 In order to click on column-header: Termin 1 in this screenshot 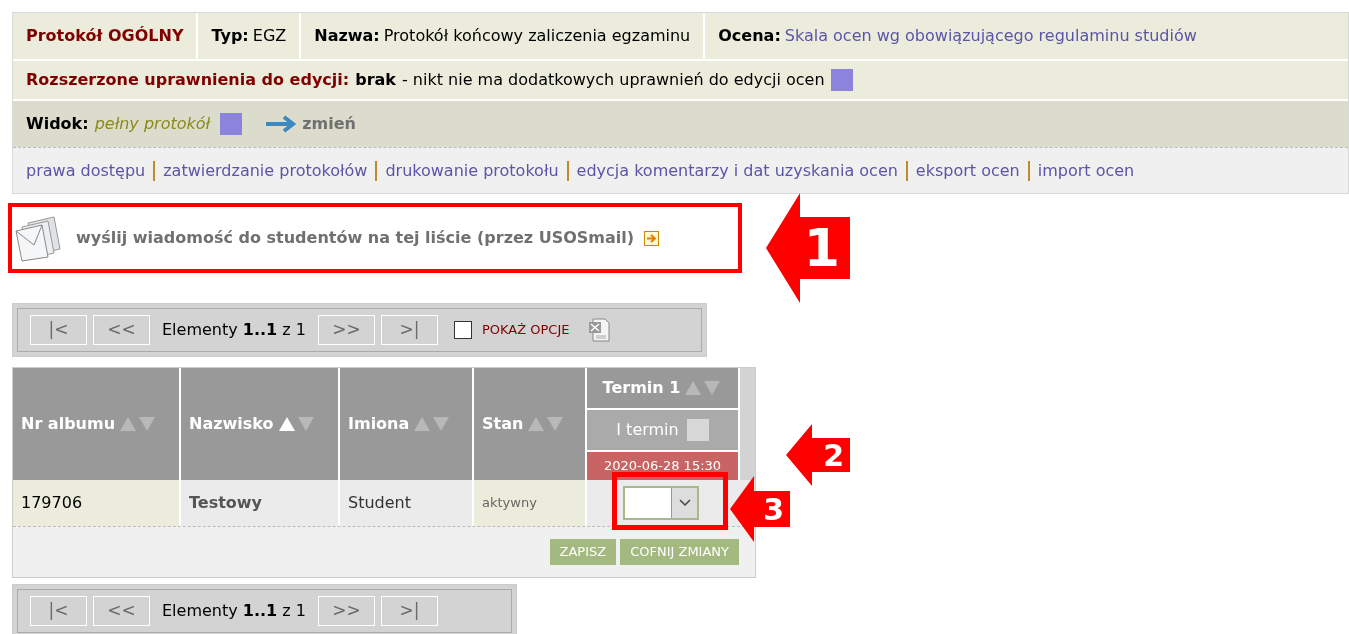, I will do `click(662, 388)`.